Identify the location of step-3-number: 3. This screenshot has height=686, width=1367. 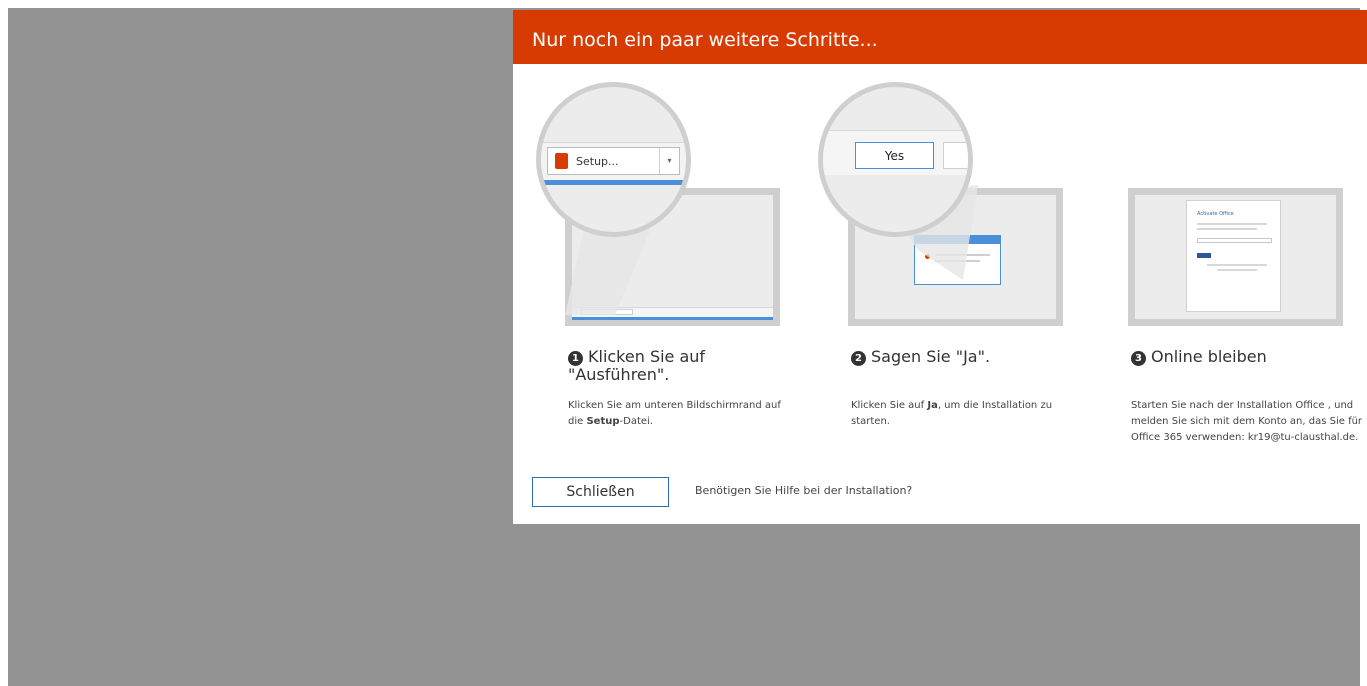
(1138, 358).